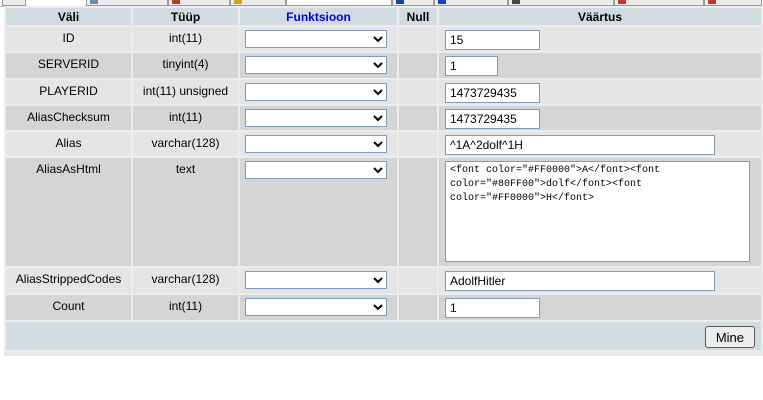  What do you see at coordinates (68, 92) in the screenshot?
I see `field-name: PLAYERID` at bounding box center [68, 92].